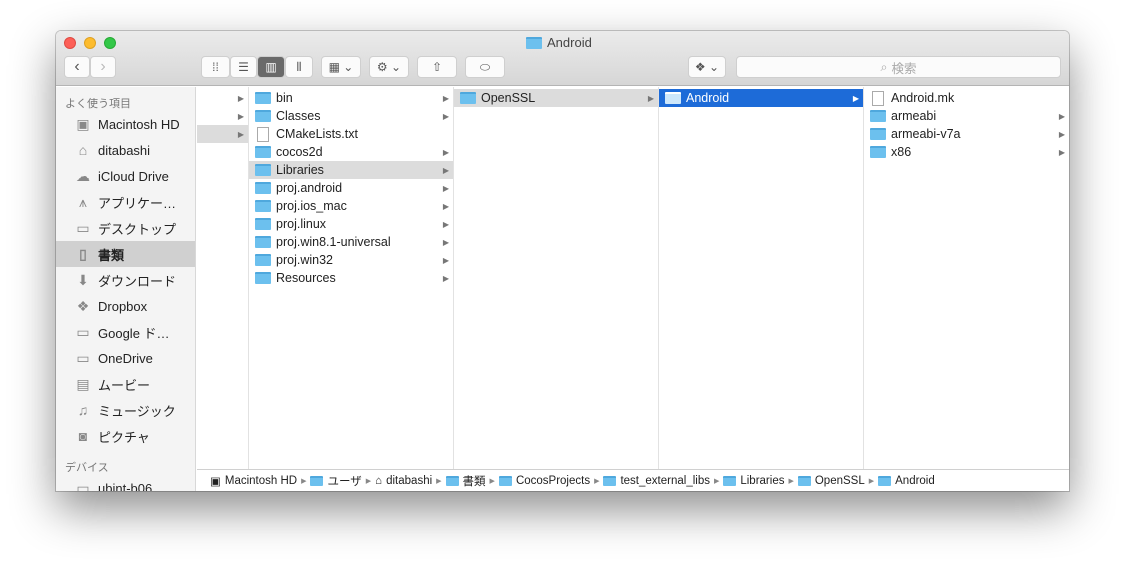 This screenshot has width=1125, height=572. Describe the element at coordinates (133, 176) in the screenshot. I see `sidebar-item-label: iCloud Drive` at that location.